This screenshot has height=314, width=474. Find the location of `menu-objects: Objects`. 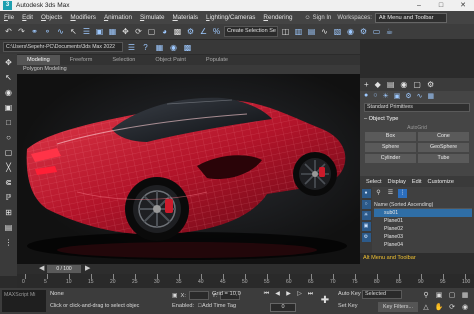

menu-objects: Objects is located at coordinates (51, 17).